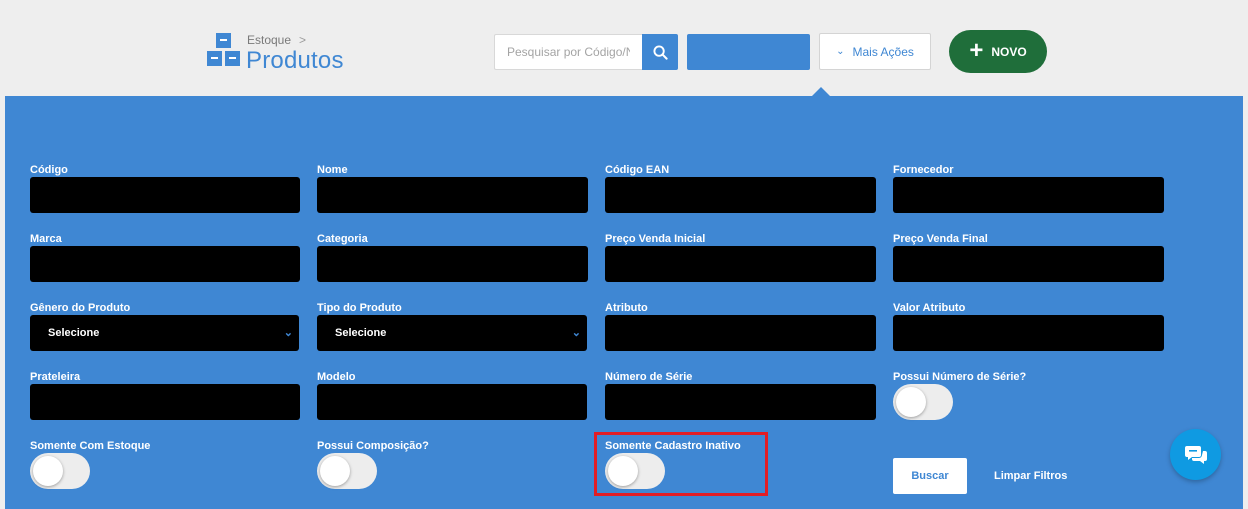 Image resolution: width=1248 pixels, height=509 pixels. What do you see at coordinates (976, 50) in the screenshot?
I see `plus-icon: +` at bounding box center [976, 50].